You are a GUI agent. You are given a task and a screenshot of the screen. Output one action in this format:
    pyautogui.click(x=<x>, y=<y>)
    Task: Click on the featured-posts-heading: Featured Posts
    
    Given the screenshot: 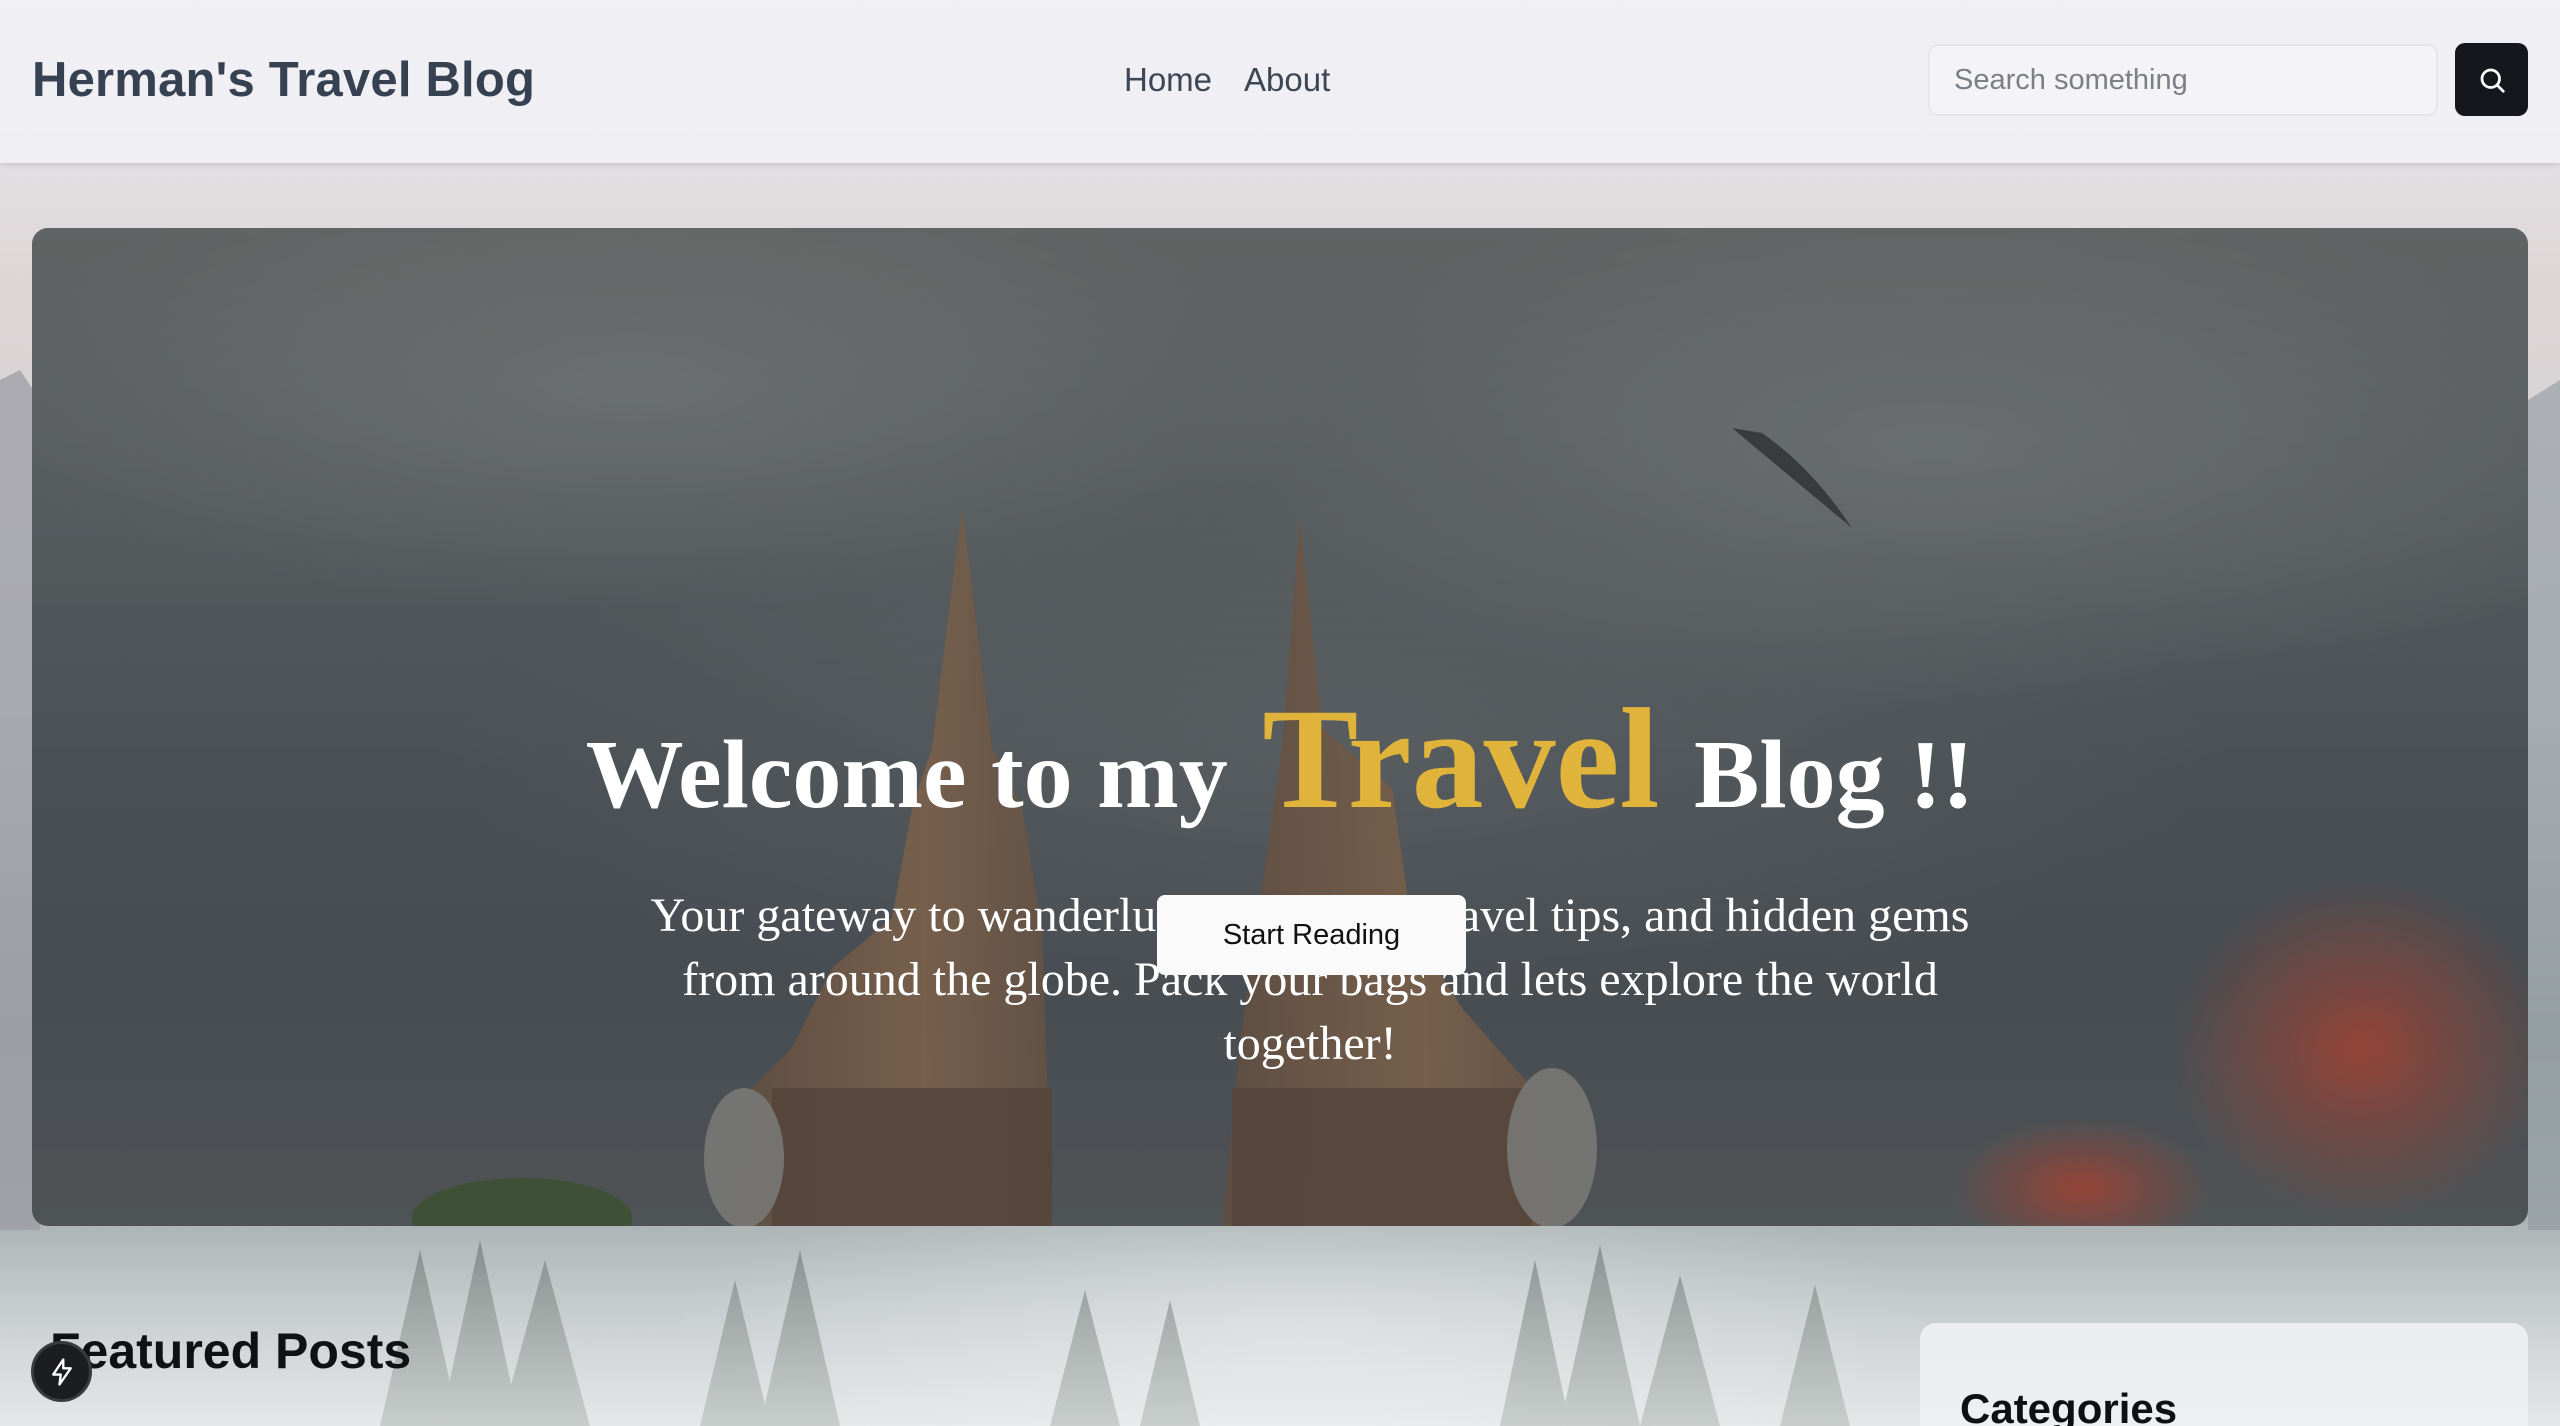 What is the action you would take?
    pyautogui.click(x=231, y=1351)
    